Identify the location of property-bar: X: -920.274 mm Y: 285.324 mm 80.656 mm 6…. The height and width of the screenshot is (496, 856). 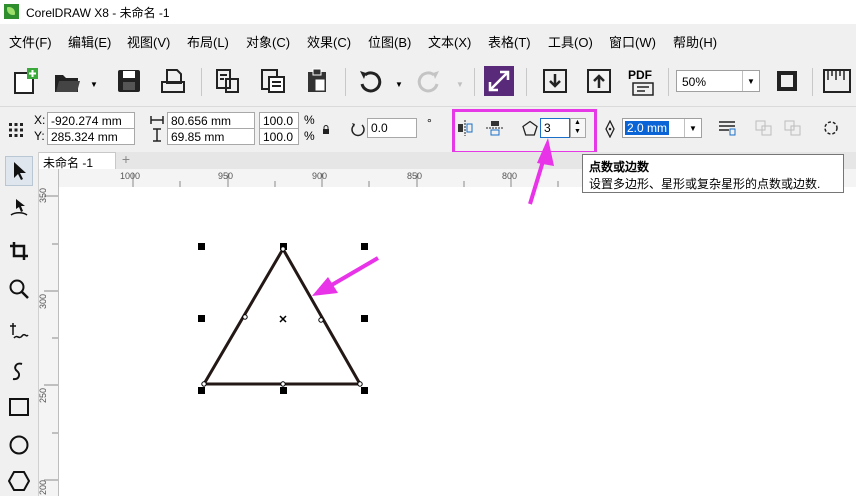
(428, 130).